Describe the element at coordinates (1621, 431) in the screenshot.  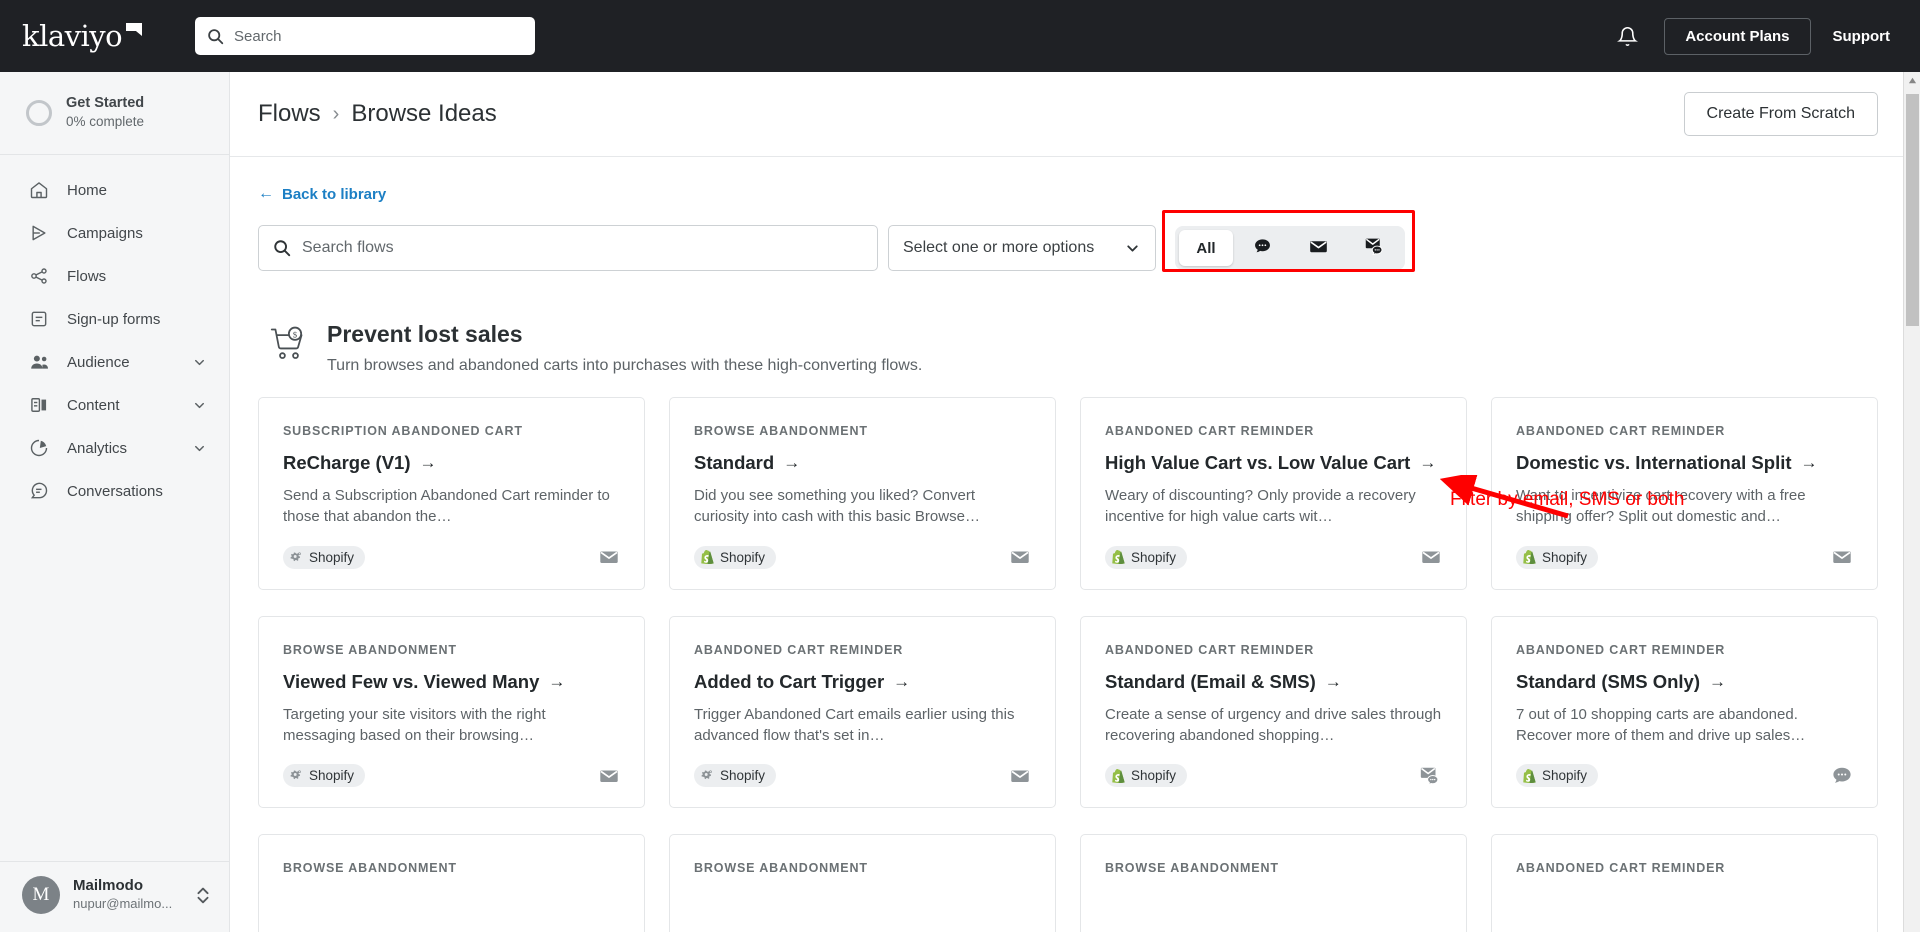
I see `card-category: ABANDONED CART REMINDER` at that location.